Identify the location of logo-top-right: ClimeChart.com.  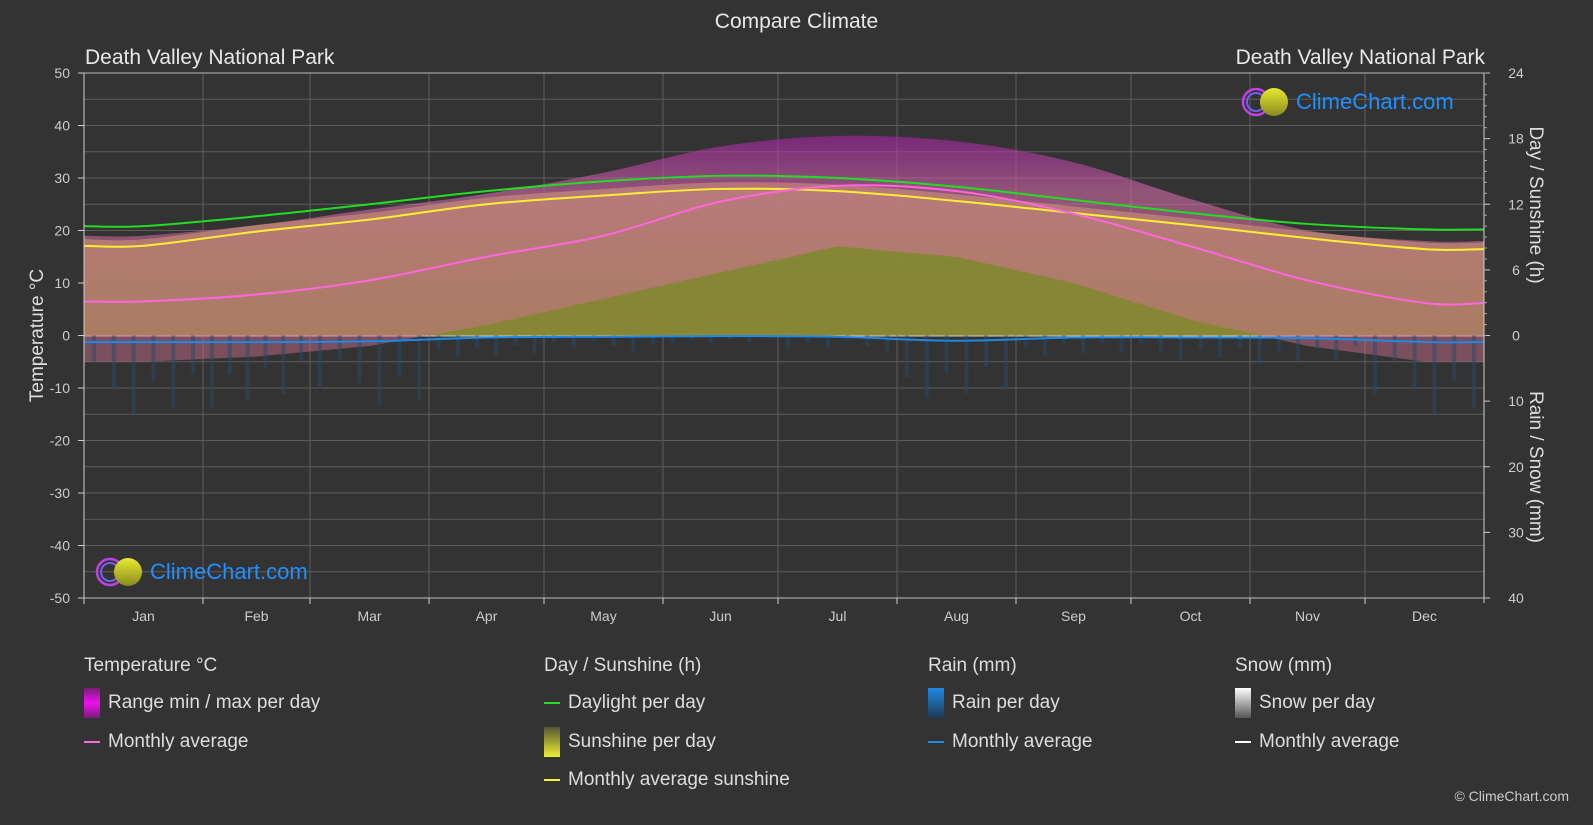
(1347, 102).